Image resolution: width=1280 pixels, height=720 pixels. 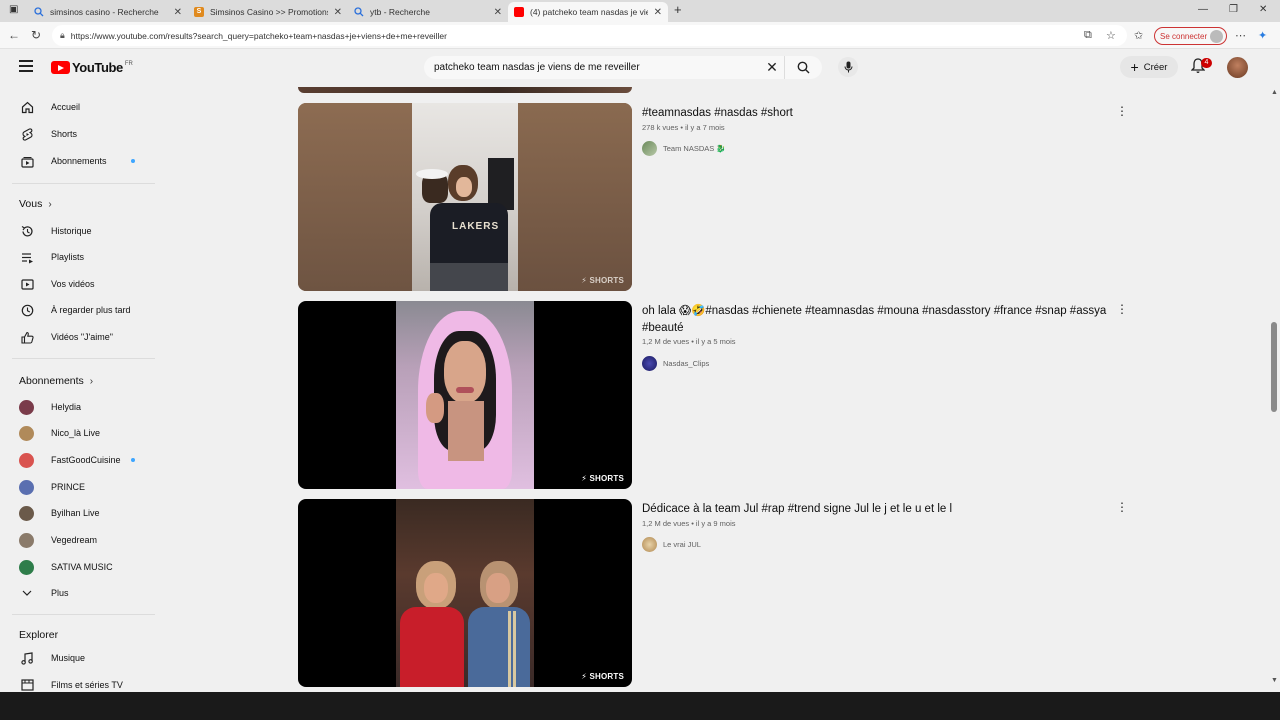 What do you see at coordinates (1274, 367) in the screenshot?
I see `scrollbar-thumb` at bounding box center [1274, 367].